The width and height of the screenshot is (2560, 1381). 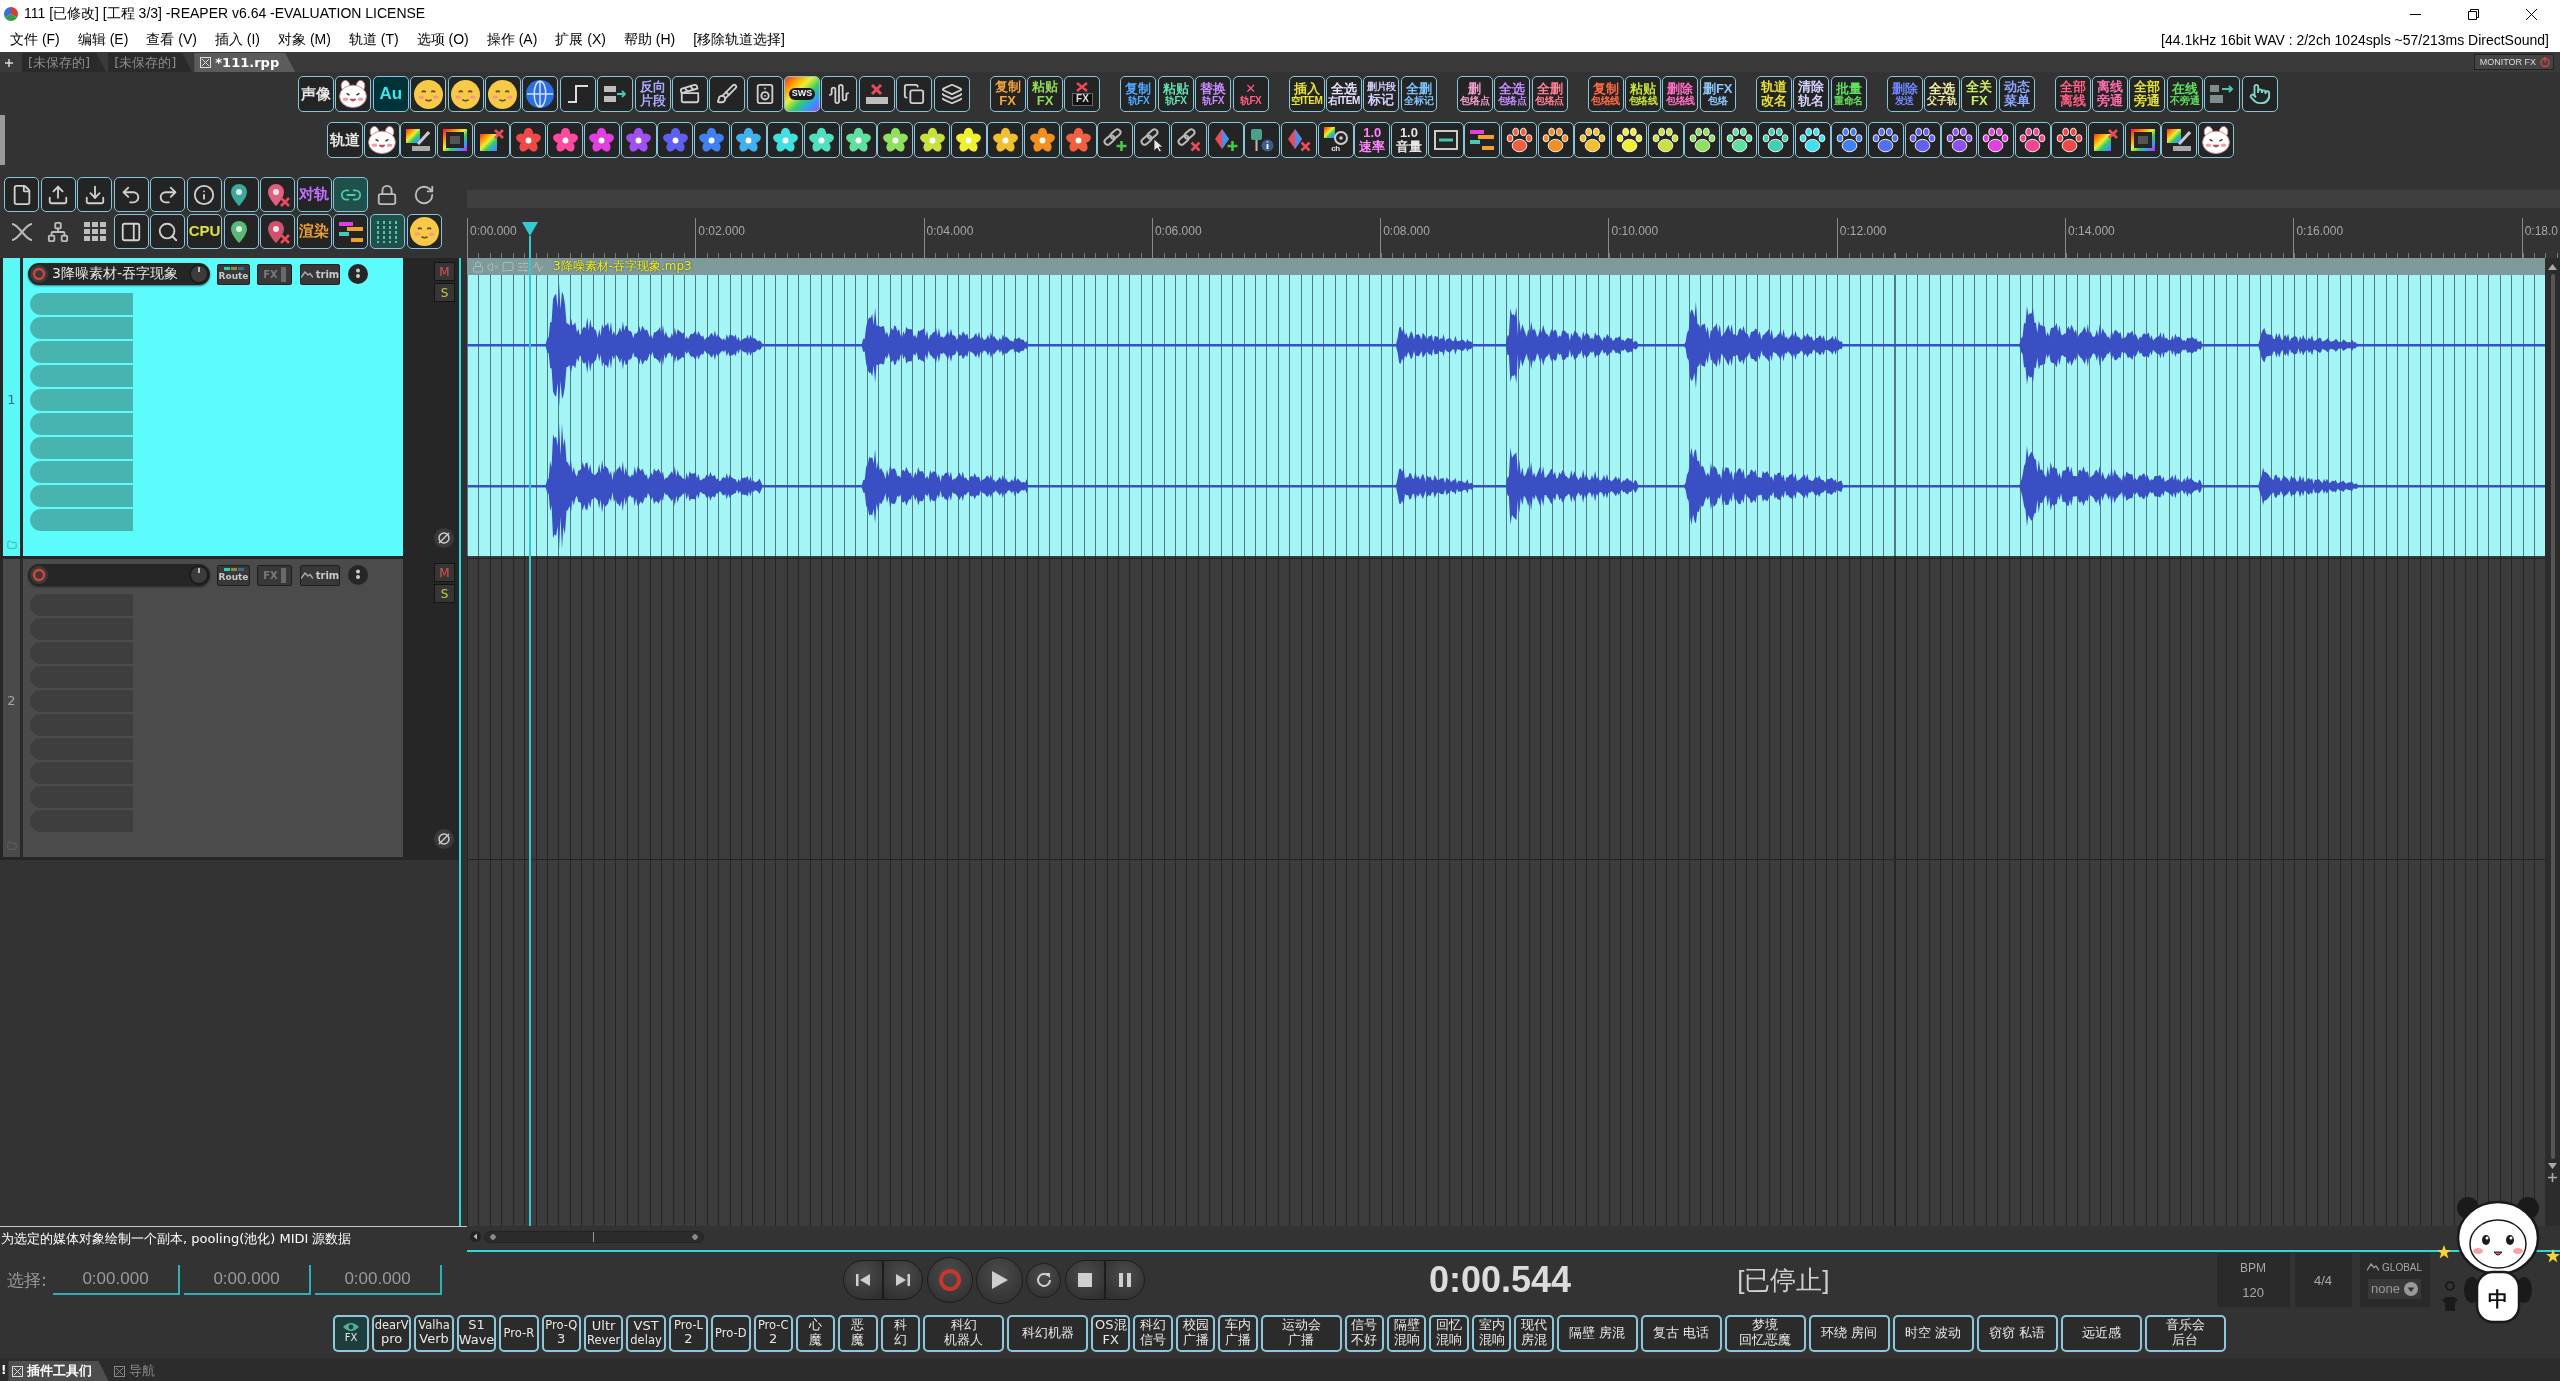 What do you see at coordinates (688, 1333) in the screenshot?
I see `fx-preset-button: Pro-L 2` at bounding box center [688, 1333].